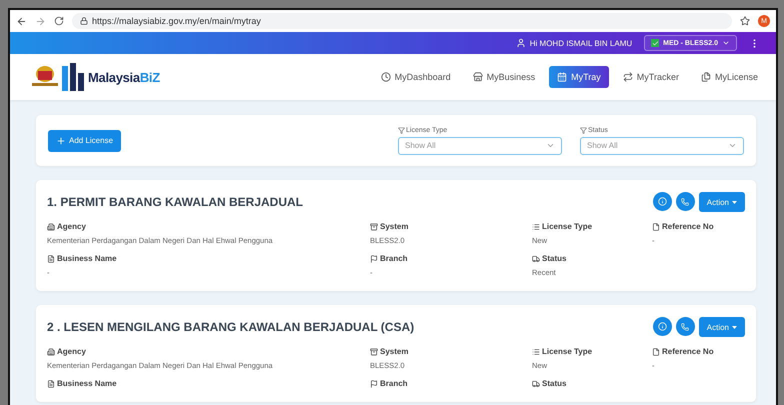 The image size is (784, 405). Describe the element at coordinates (85, 141) in the screenshot. I see `add-license-button: Add License` at that location.